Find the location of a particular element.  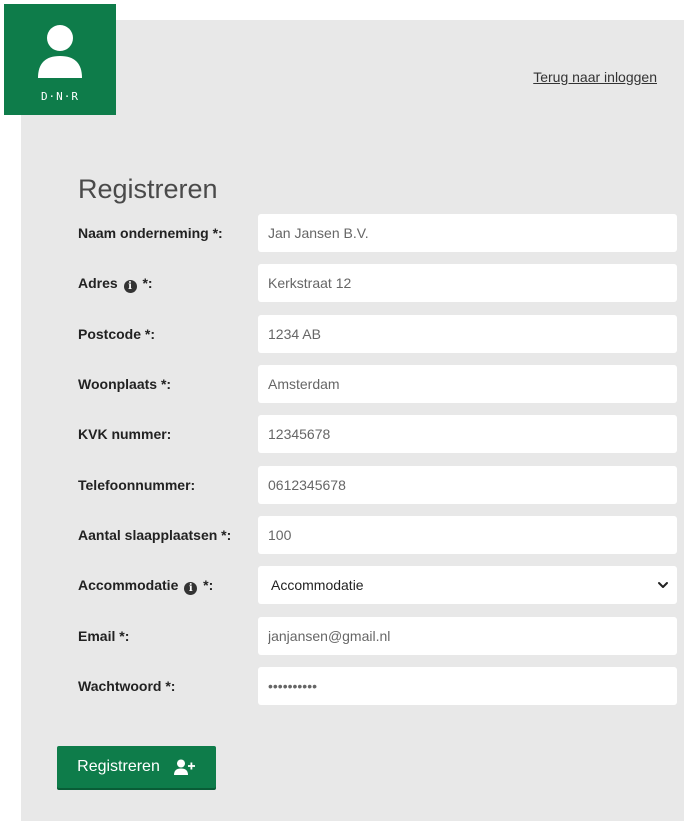

form-row-phone: Telefoonnummer: is located at coordinates (377, 485).